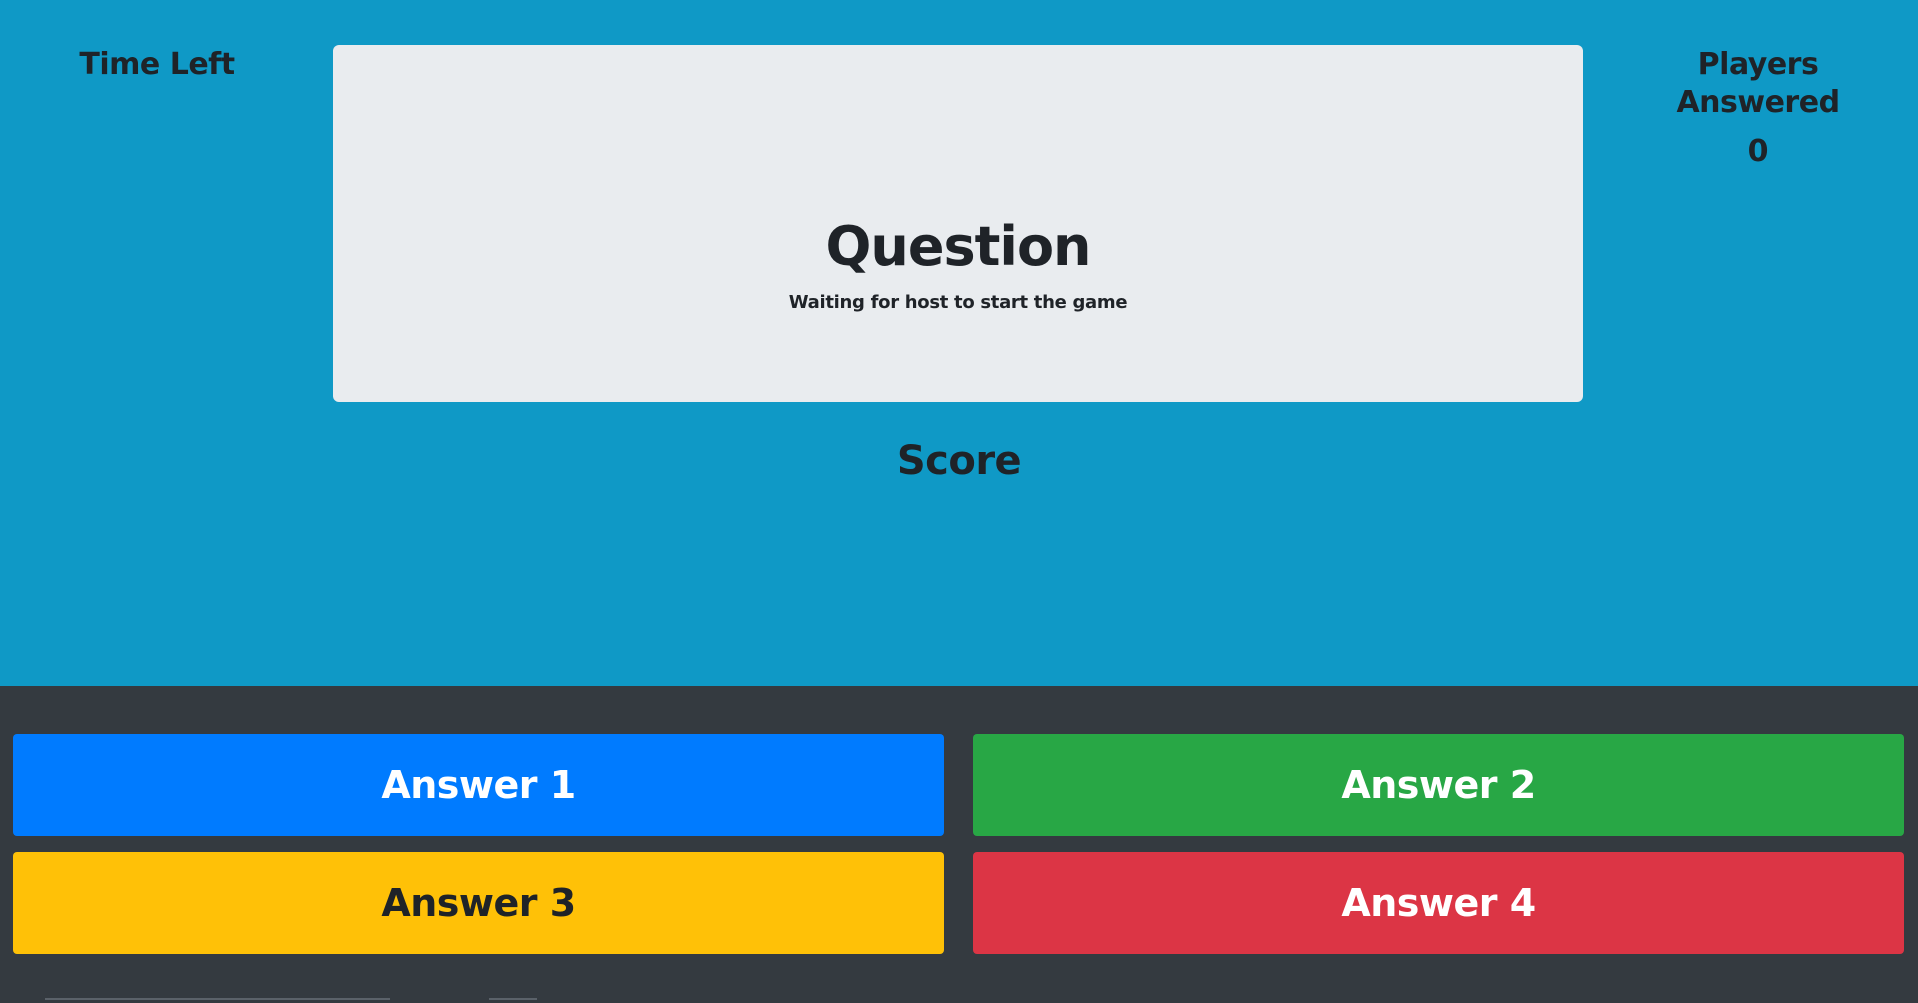  What do you see at coordinates (478, 785) in the screenshot?
I see `answer-1-button: Answer 1` at bounding box center [478, 785].